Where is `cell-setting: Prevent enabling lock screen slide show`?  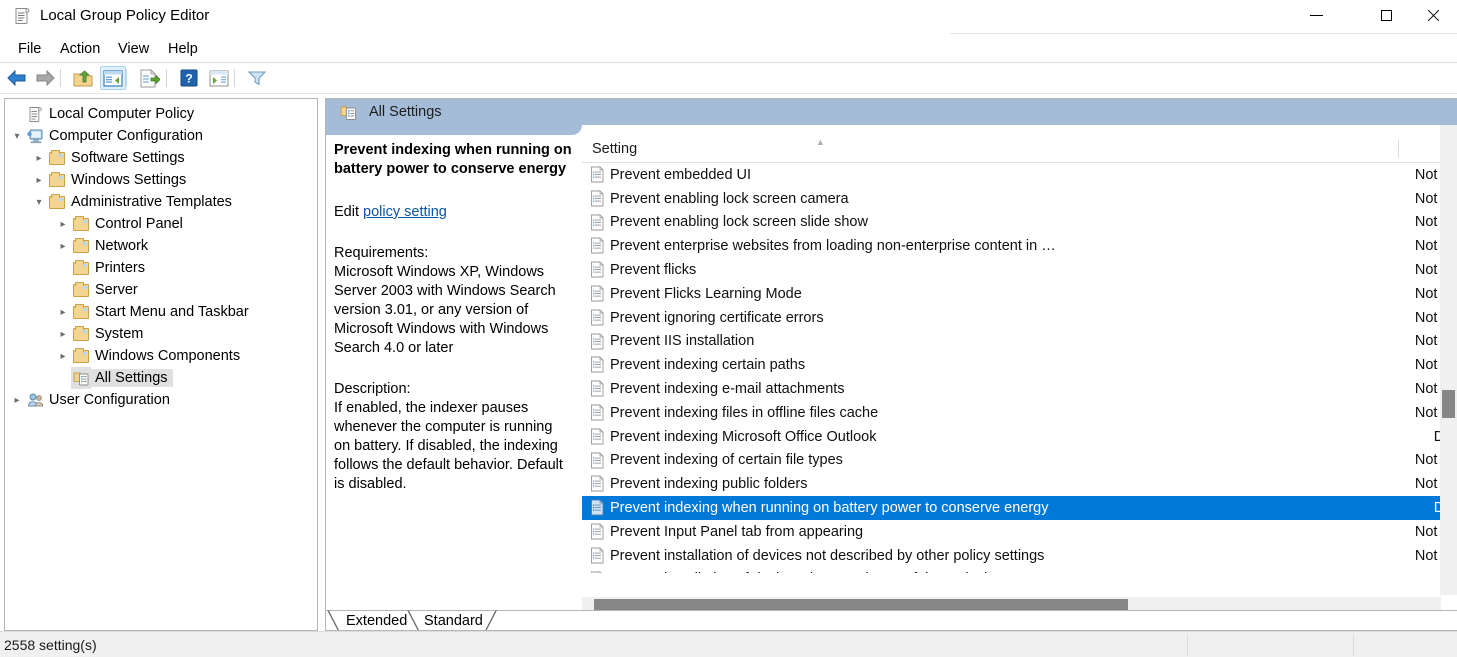 cell-setting: Prevent enabling lock screen slide show is located at coordinates (739, 222).